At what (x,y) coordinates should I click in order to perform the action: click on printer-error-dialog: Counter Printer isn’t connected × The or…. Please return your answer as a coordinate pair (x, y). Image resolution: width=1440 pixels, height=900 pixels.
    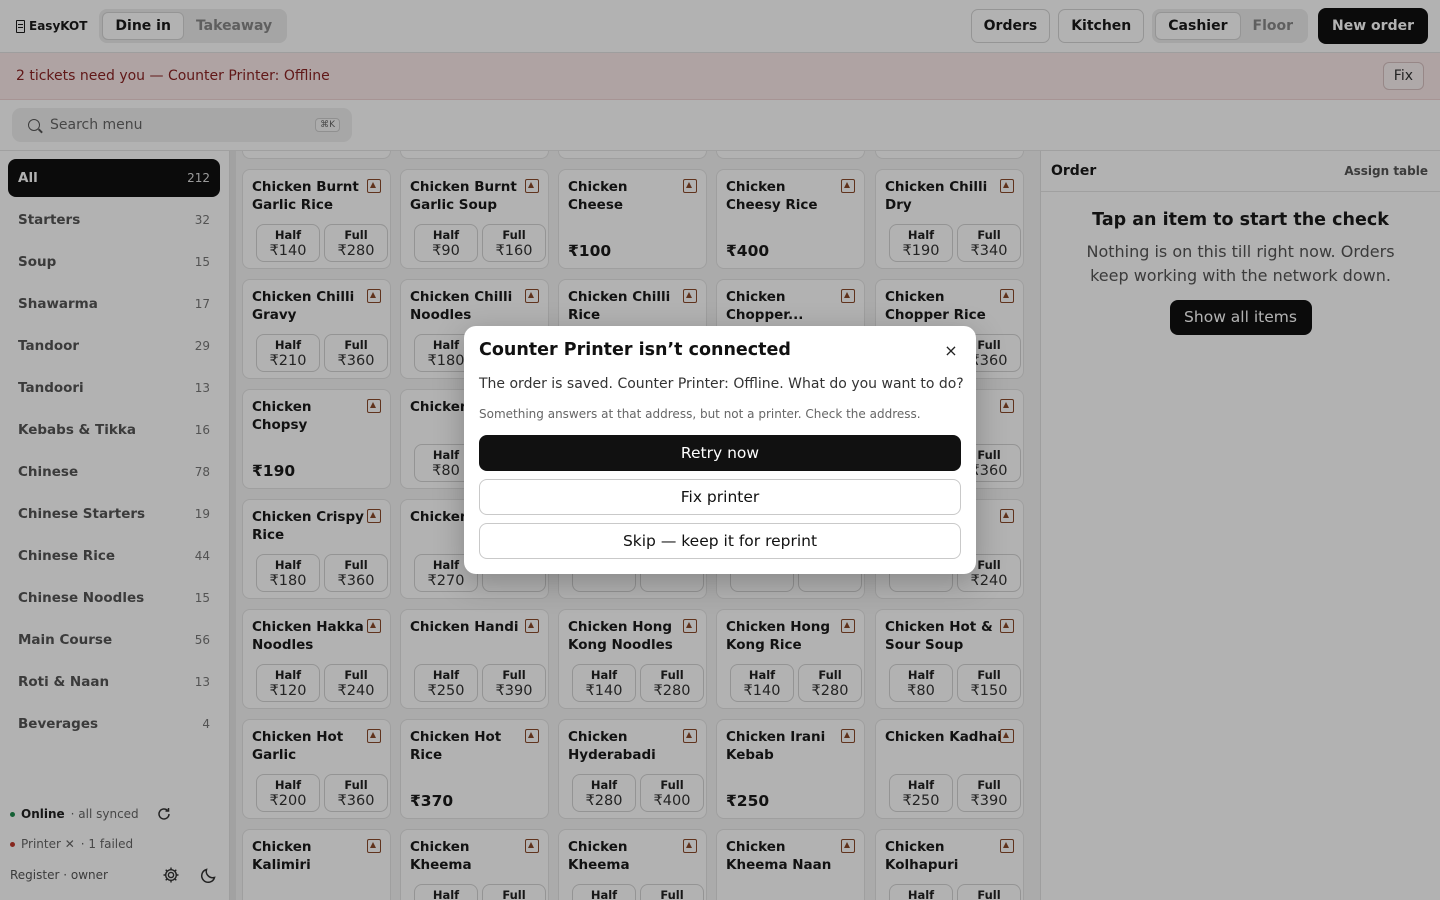
    Looking at the image, I should click on (720, 450).